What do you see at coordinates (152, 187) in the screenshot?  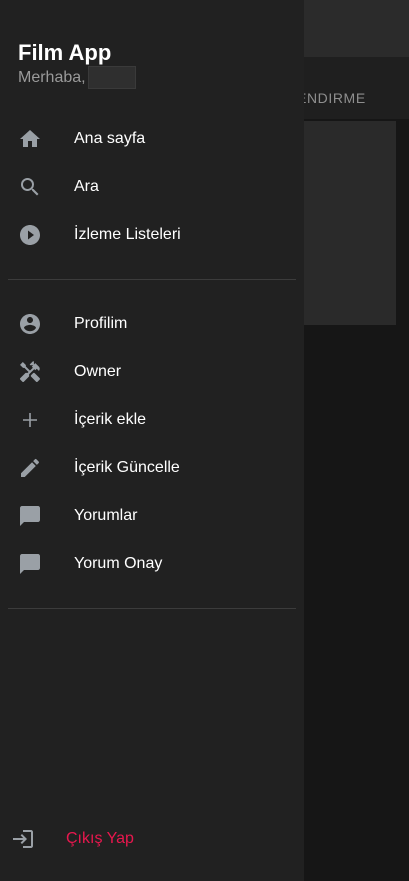 I see `nav-item-search: Ara` at bounding box center [152, 187].